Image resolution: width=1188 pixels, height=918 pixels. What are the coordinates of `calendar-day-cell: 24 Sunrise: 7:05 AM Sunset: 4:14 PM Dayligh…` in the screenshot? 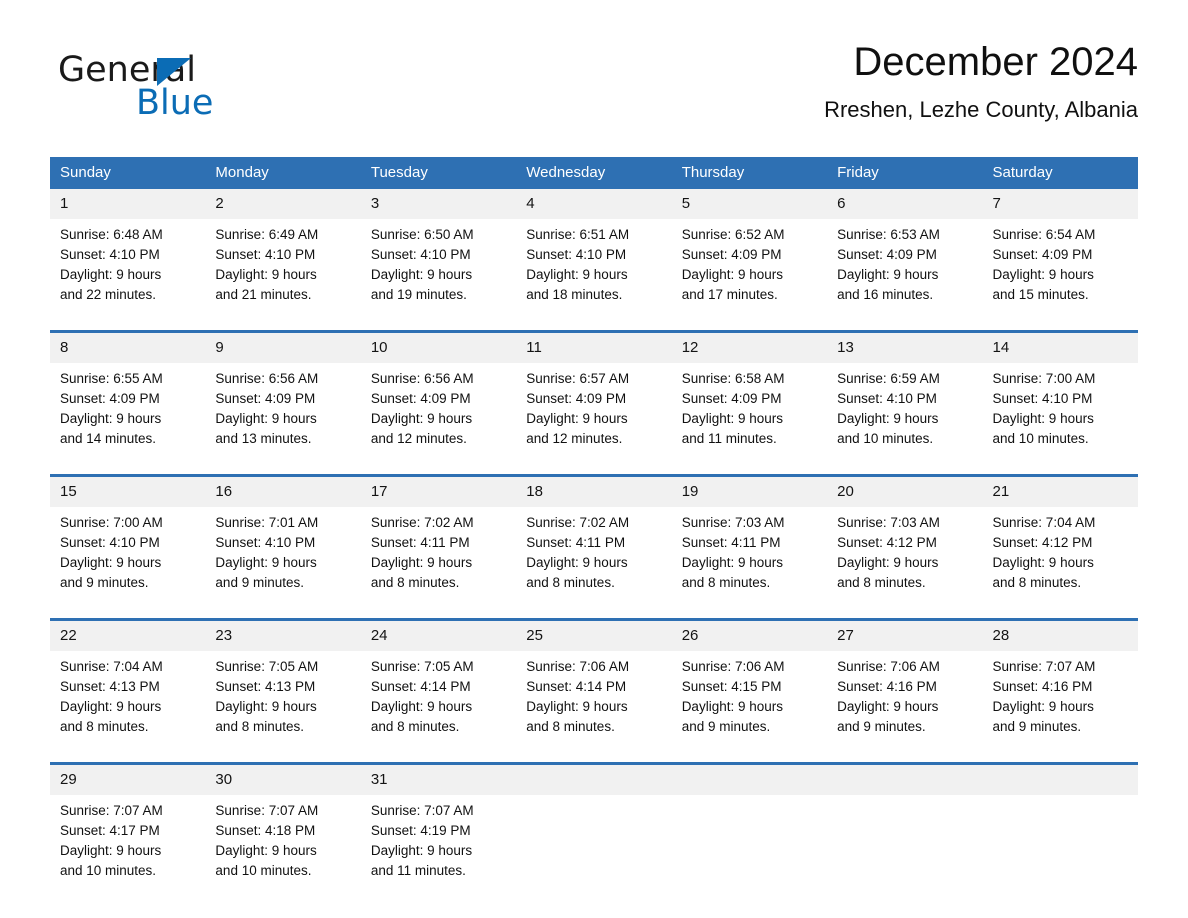 It's located at (438, 686).